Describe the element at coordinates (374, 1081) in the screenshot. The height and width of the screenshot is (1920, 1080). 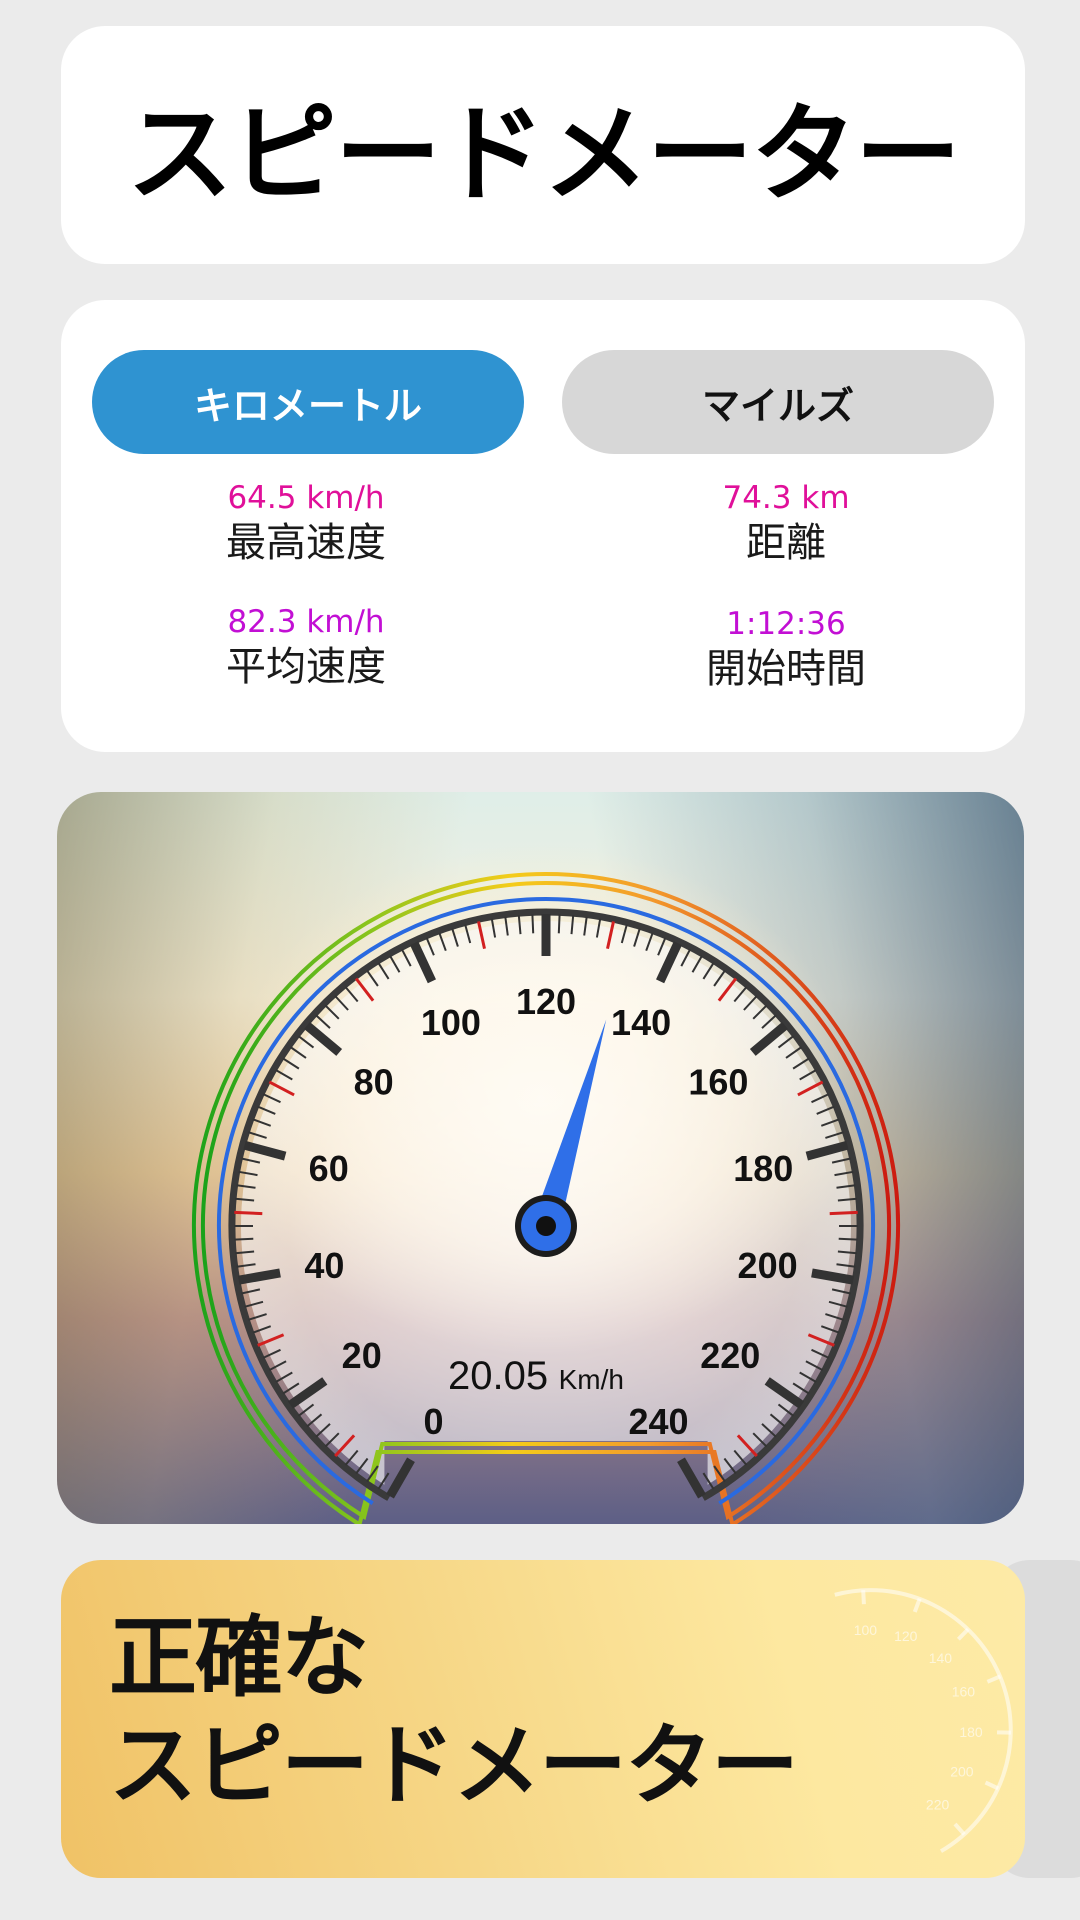
I see `gauge-label: 80` at that location.